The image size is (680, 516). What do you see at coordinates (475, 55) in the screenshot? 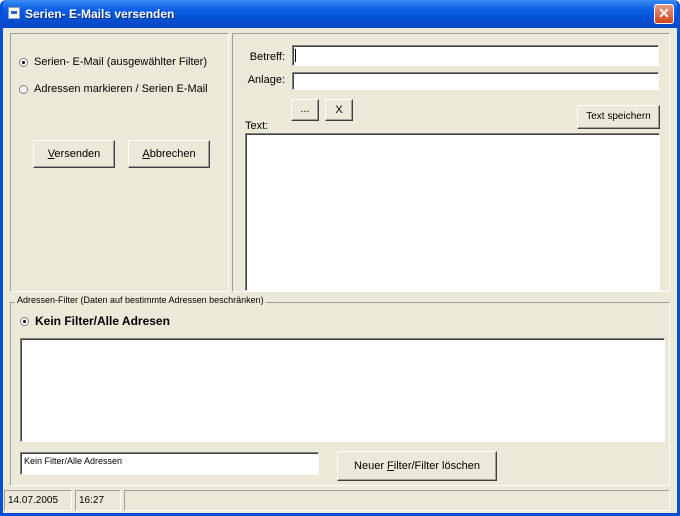
I see `subject-input` at bounding box center [475, 55].